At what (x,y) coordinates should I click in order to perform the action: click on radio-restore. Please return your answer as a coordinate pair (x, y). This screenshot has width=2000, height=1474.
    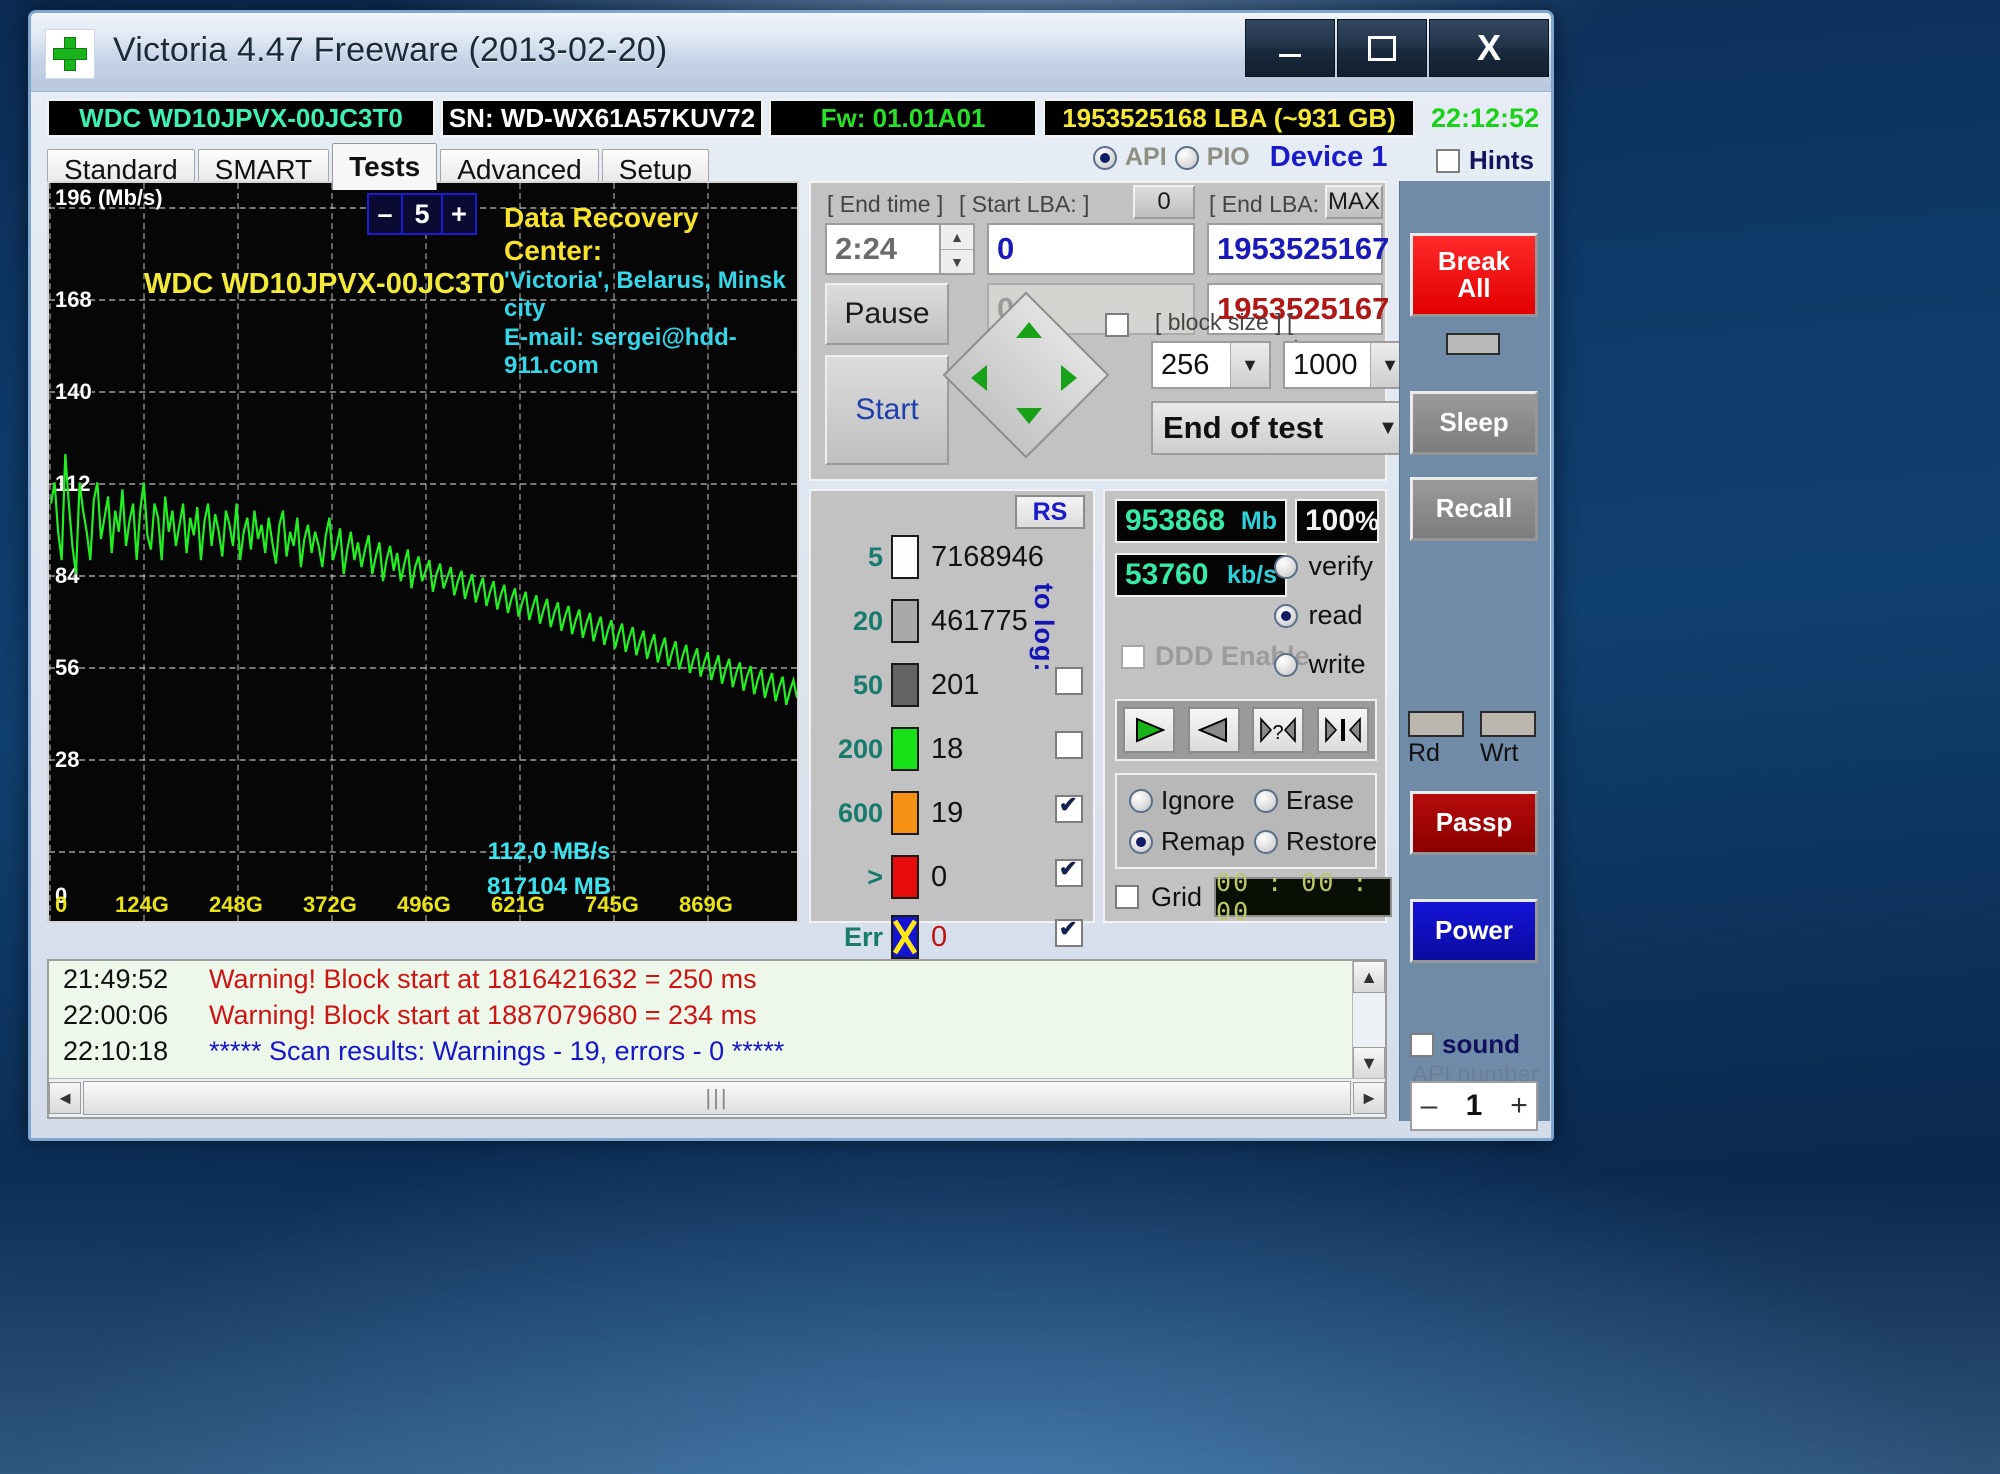
    Looking at the image, I should click on (1266, 841).